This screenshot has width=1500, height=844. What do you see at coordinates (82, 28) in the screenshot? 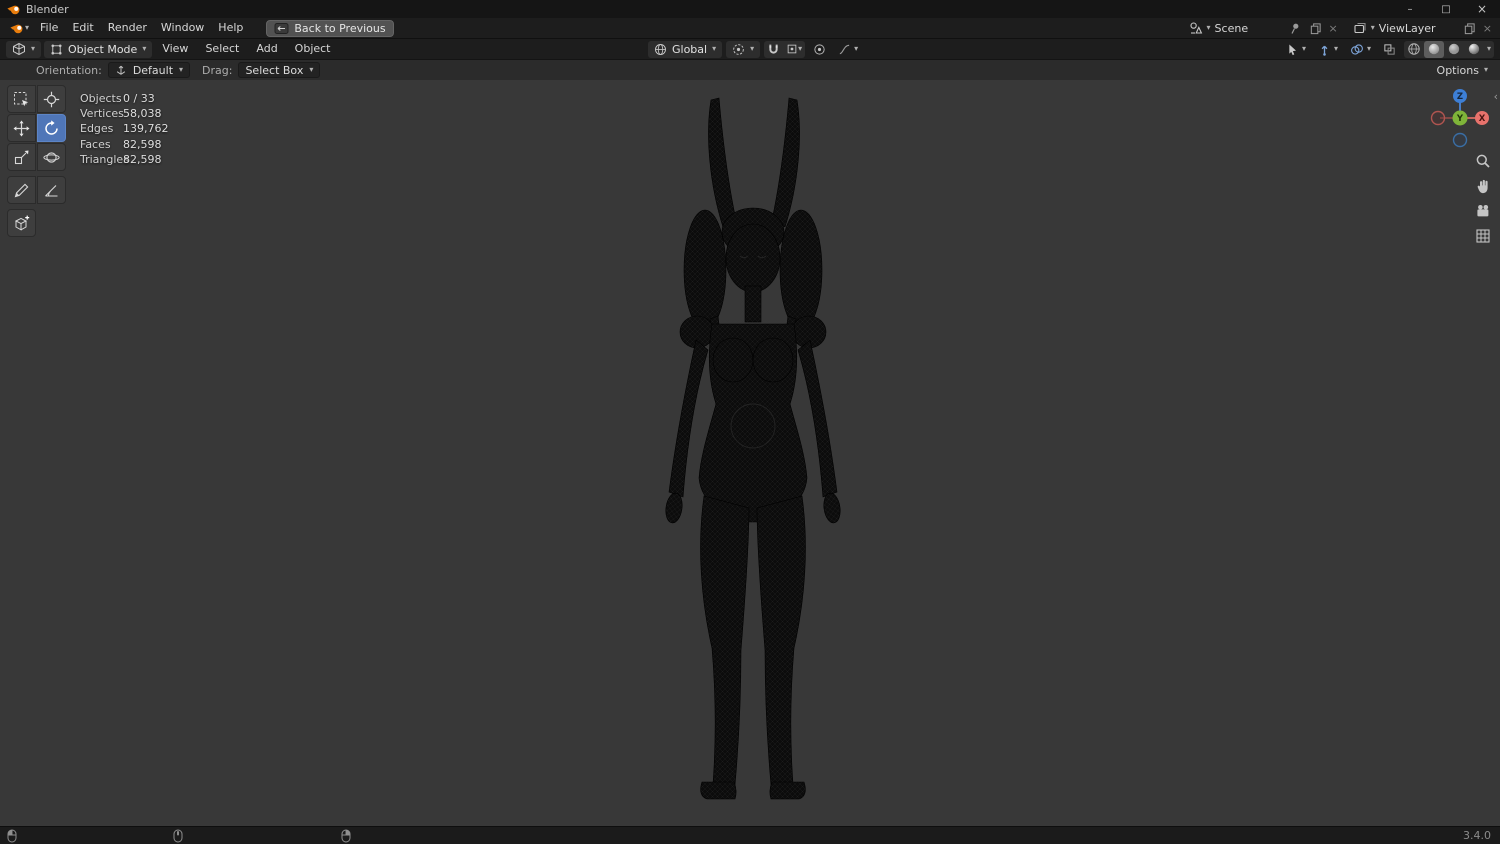
I see `menu-edit: Edit` at bounding box center [82, 28].